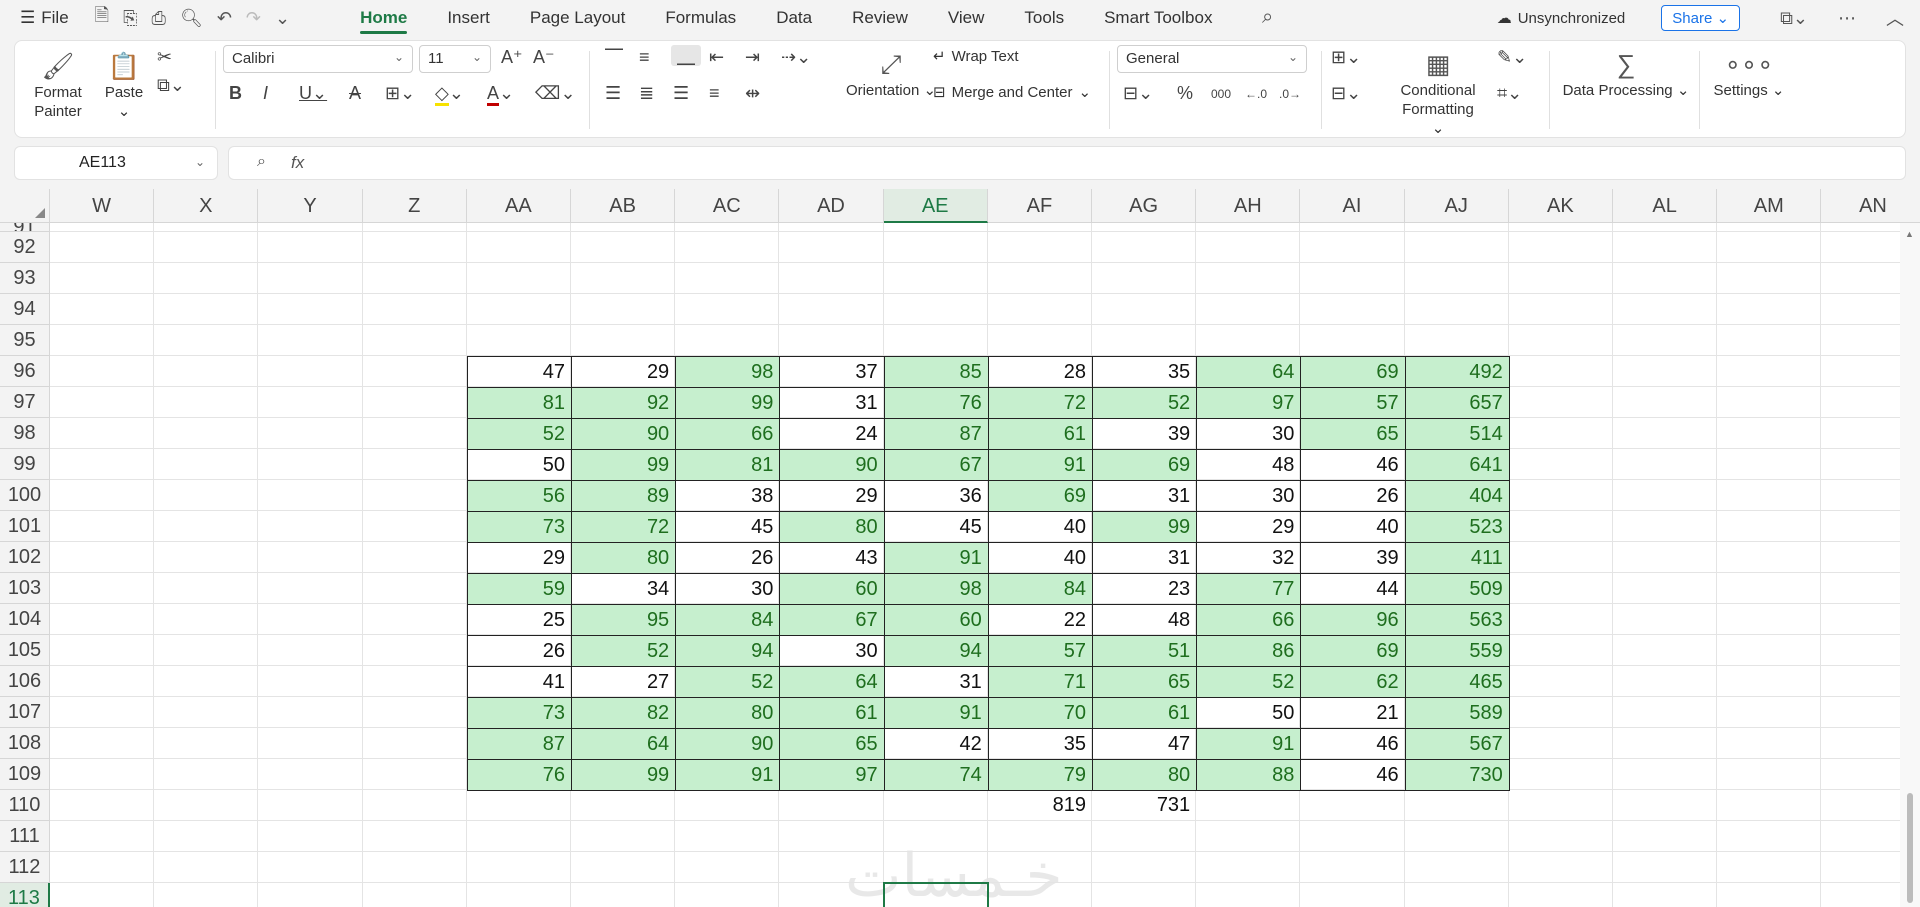 Image resolution: width=1920 pixels, height=907 pixels. What do you see at coordinates (1353, 403) in the screenshot?
I see `table-cell: 57` at bounding box center [1353, 403].